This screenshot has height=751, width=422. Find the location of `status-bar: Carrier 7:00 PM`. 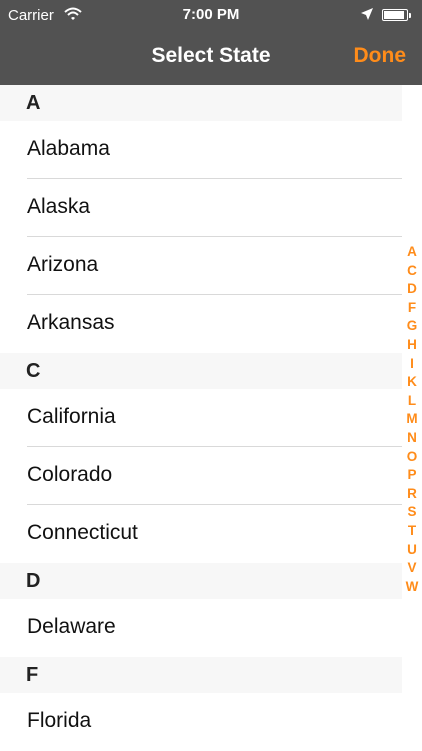

status-bar: Carrier 7:00 PM is located at coordinates (211, 15).